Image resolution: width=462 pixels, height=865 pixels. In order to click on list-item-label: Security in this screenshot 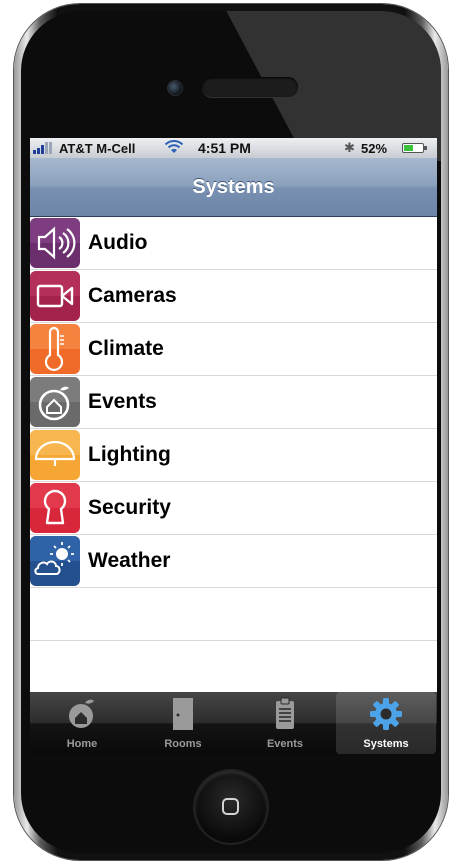, I will do `click(129, 507)`.